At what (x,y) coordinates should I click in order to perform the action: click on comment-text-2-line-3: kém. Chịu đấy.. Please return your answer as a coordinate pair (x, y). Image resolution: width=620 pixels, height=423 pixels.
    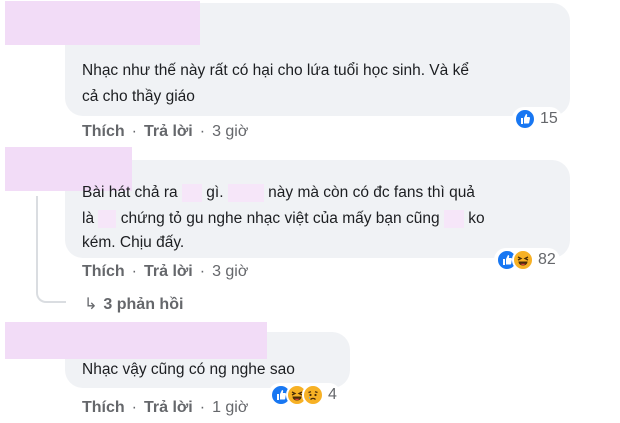
    Looking at the image, I should click on (133, 242).